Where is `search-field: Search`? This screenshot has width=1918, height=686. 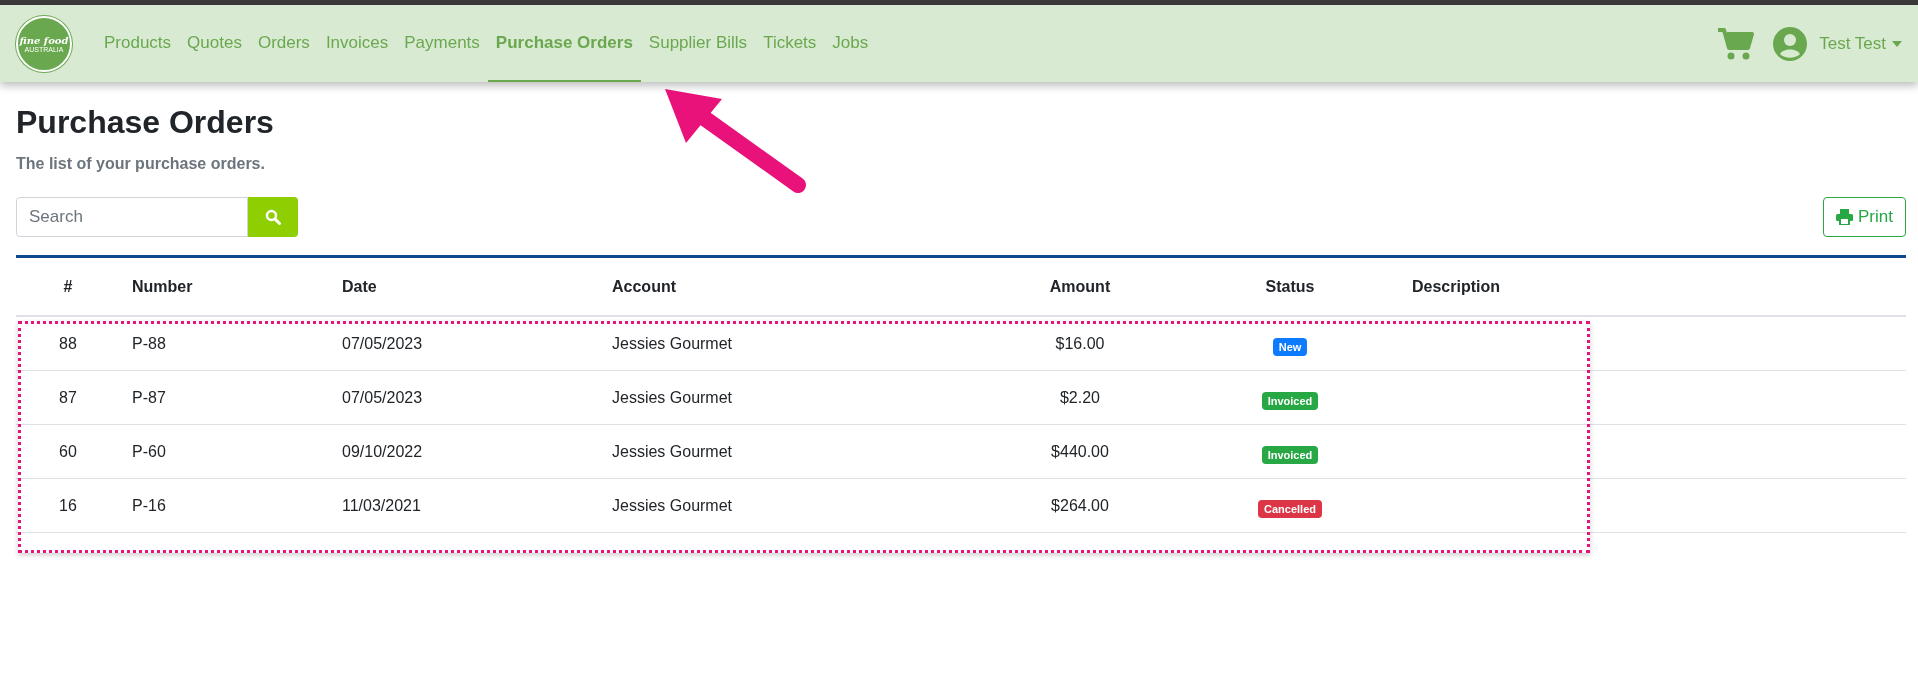
search-field: Search is located at coordinates (132, 217).